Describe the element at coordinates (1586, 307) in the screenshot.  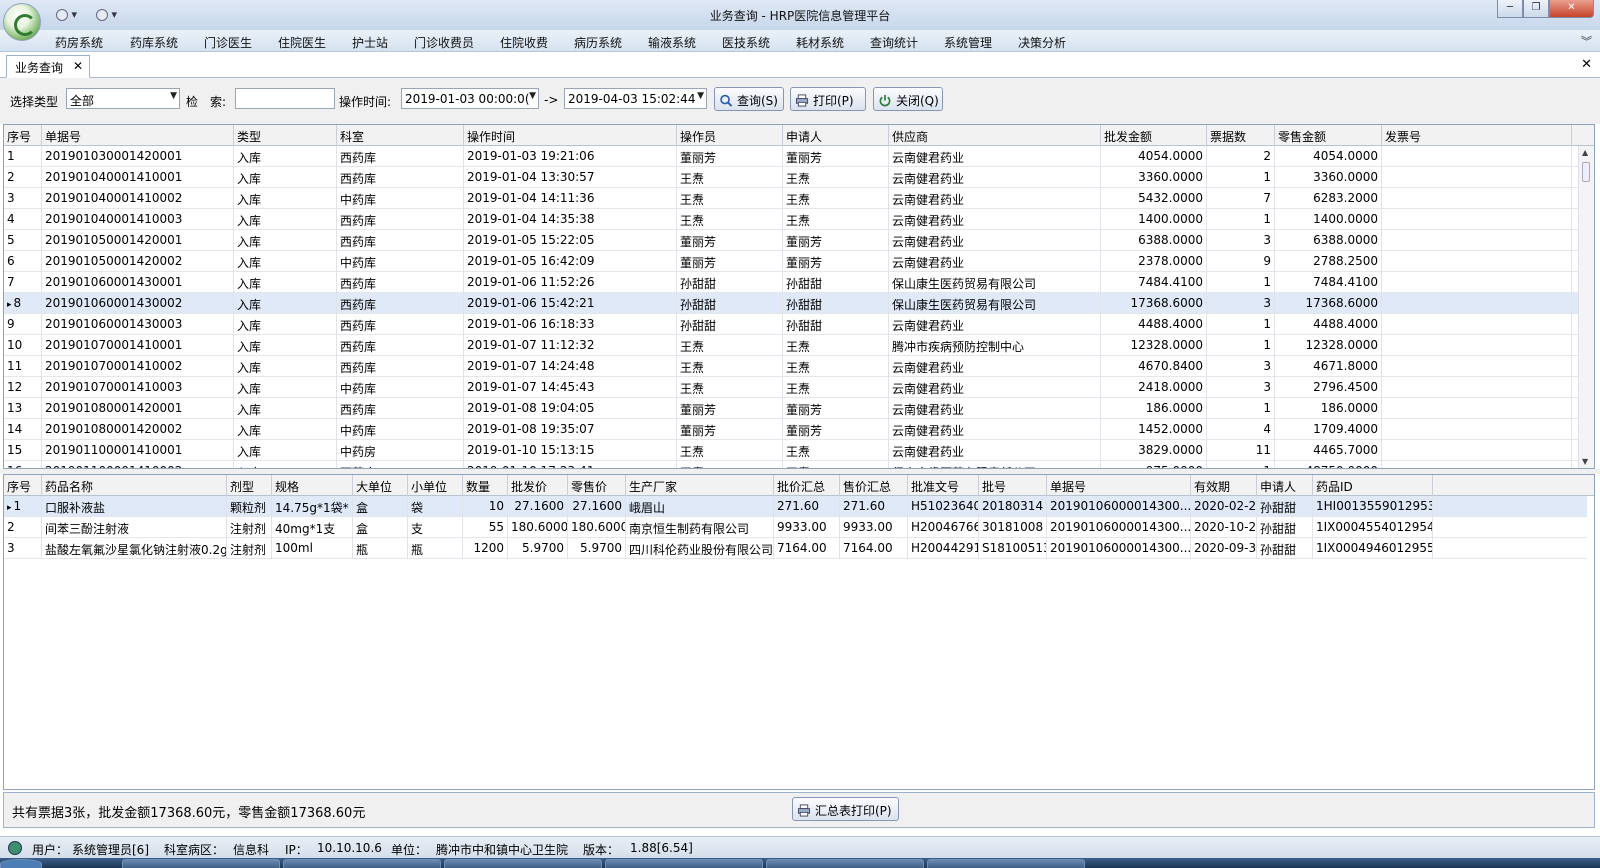
I see `document-grid-scrollbar: ▲ ▼` at that location.